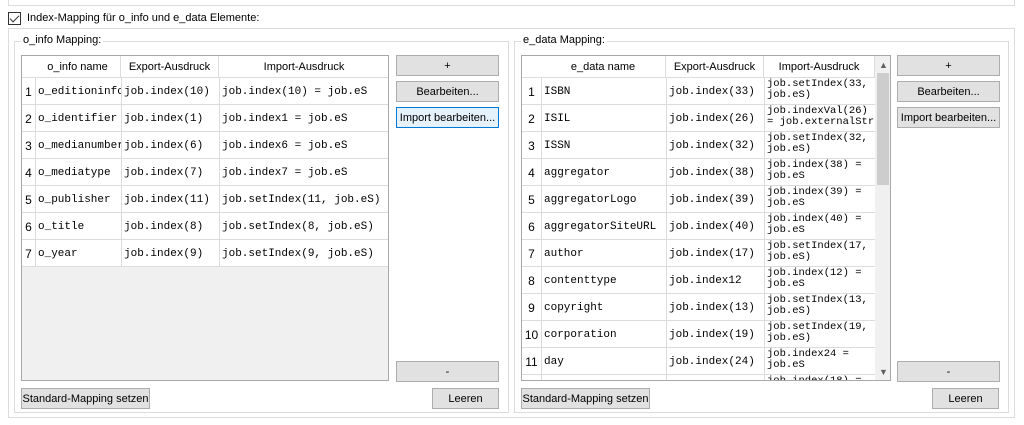 The height and width of the screenshot is (425, 1024). What do you see at coordinates (603, 253) in the screenshot?
I see `cell-name: author` at bounding box center [603, 253].